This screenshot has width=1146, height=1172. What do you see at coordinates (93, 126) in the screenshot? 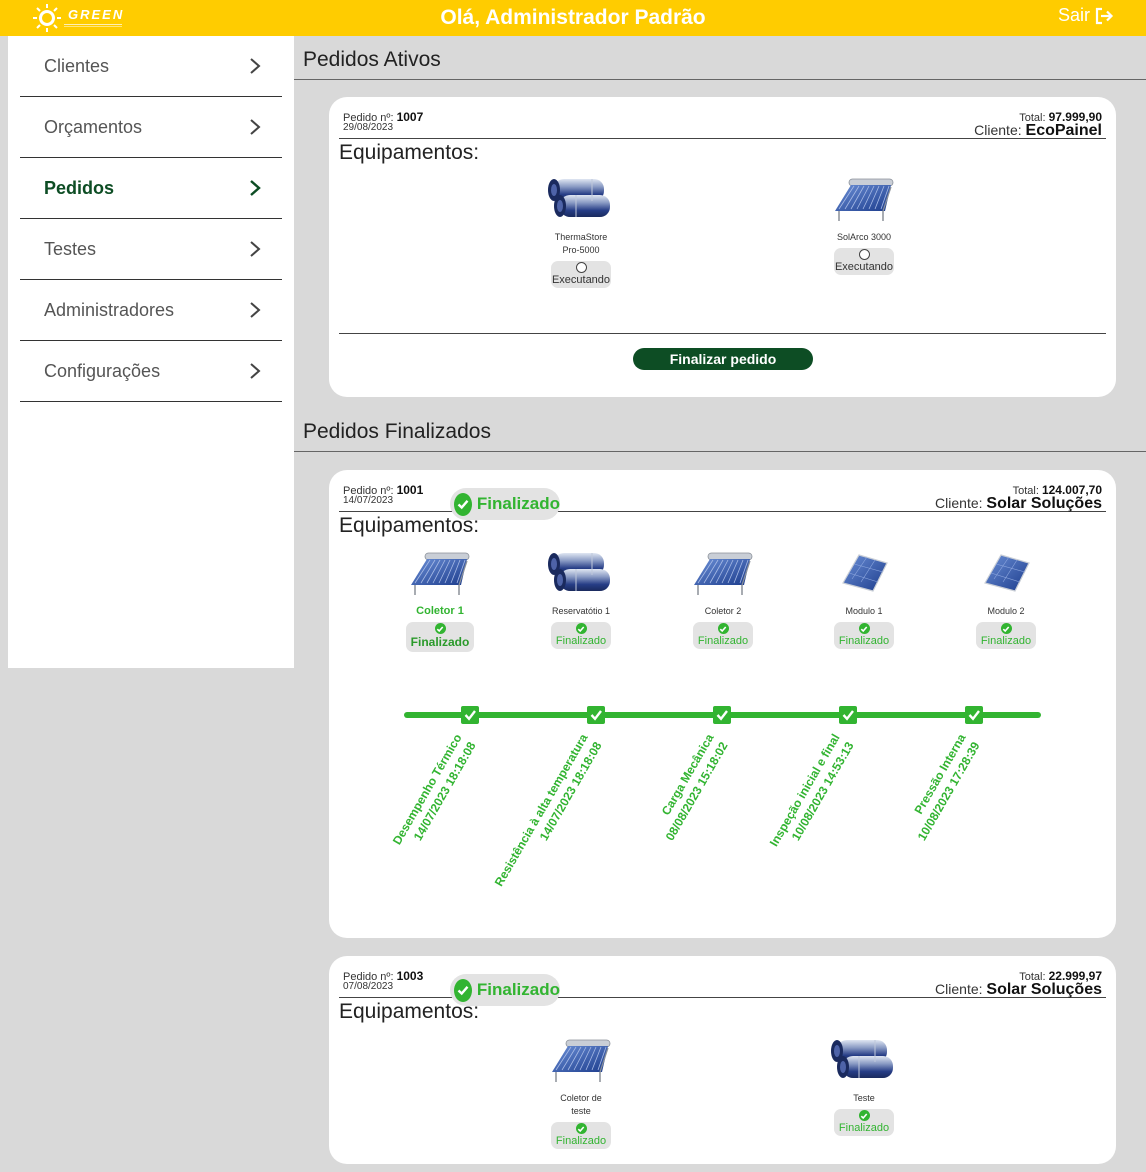
I see `sidebar-item-label: Orçamentos` at bounding box center [93, 126].